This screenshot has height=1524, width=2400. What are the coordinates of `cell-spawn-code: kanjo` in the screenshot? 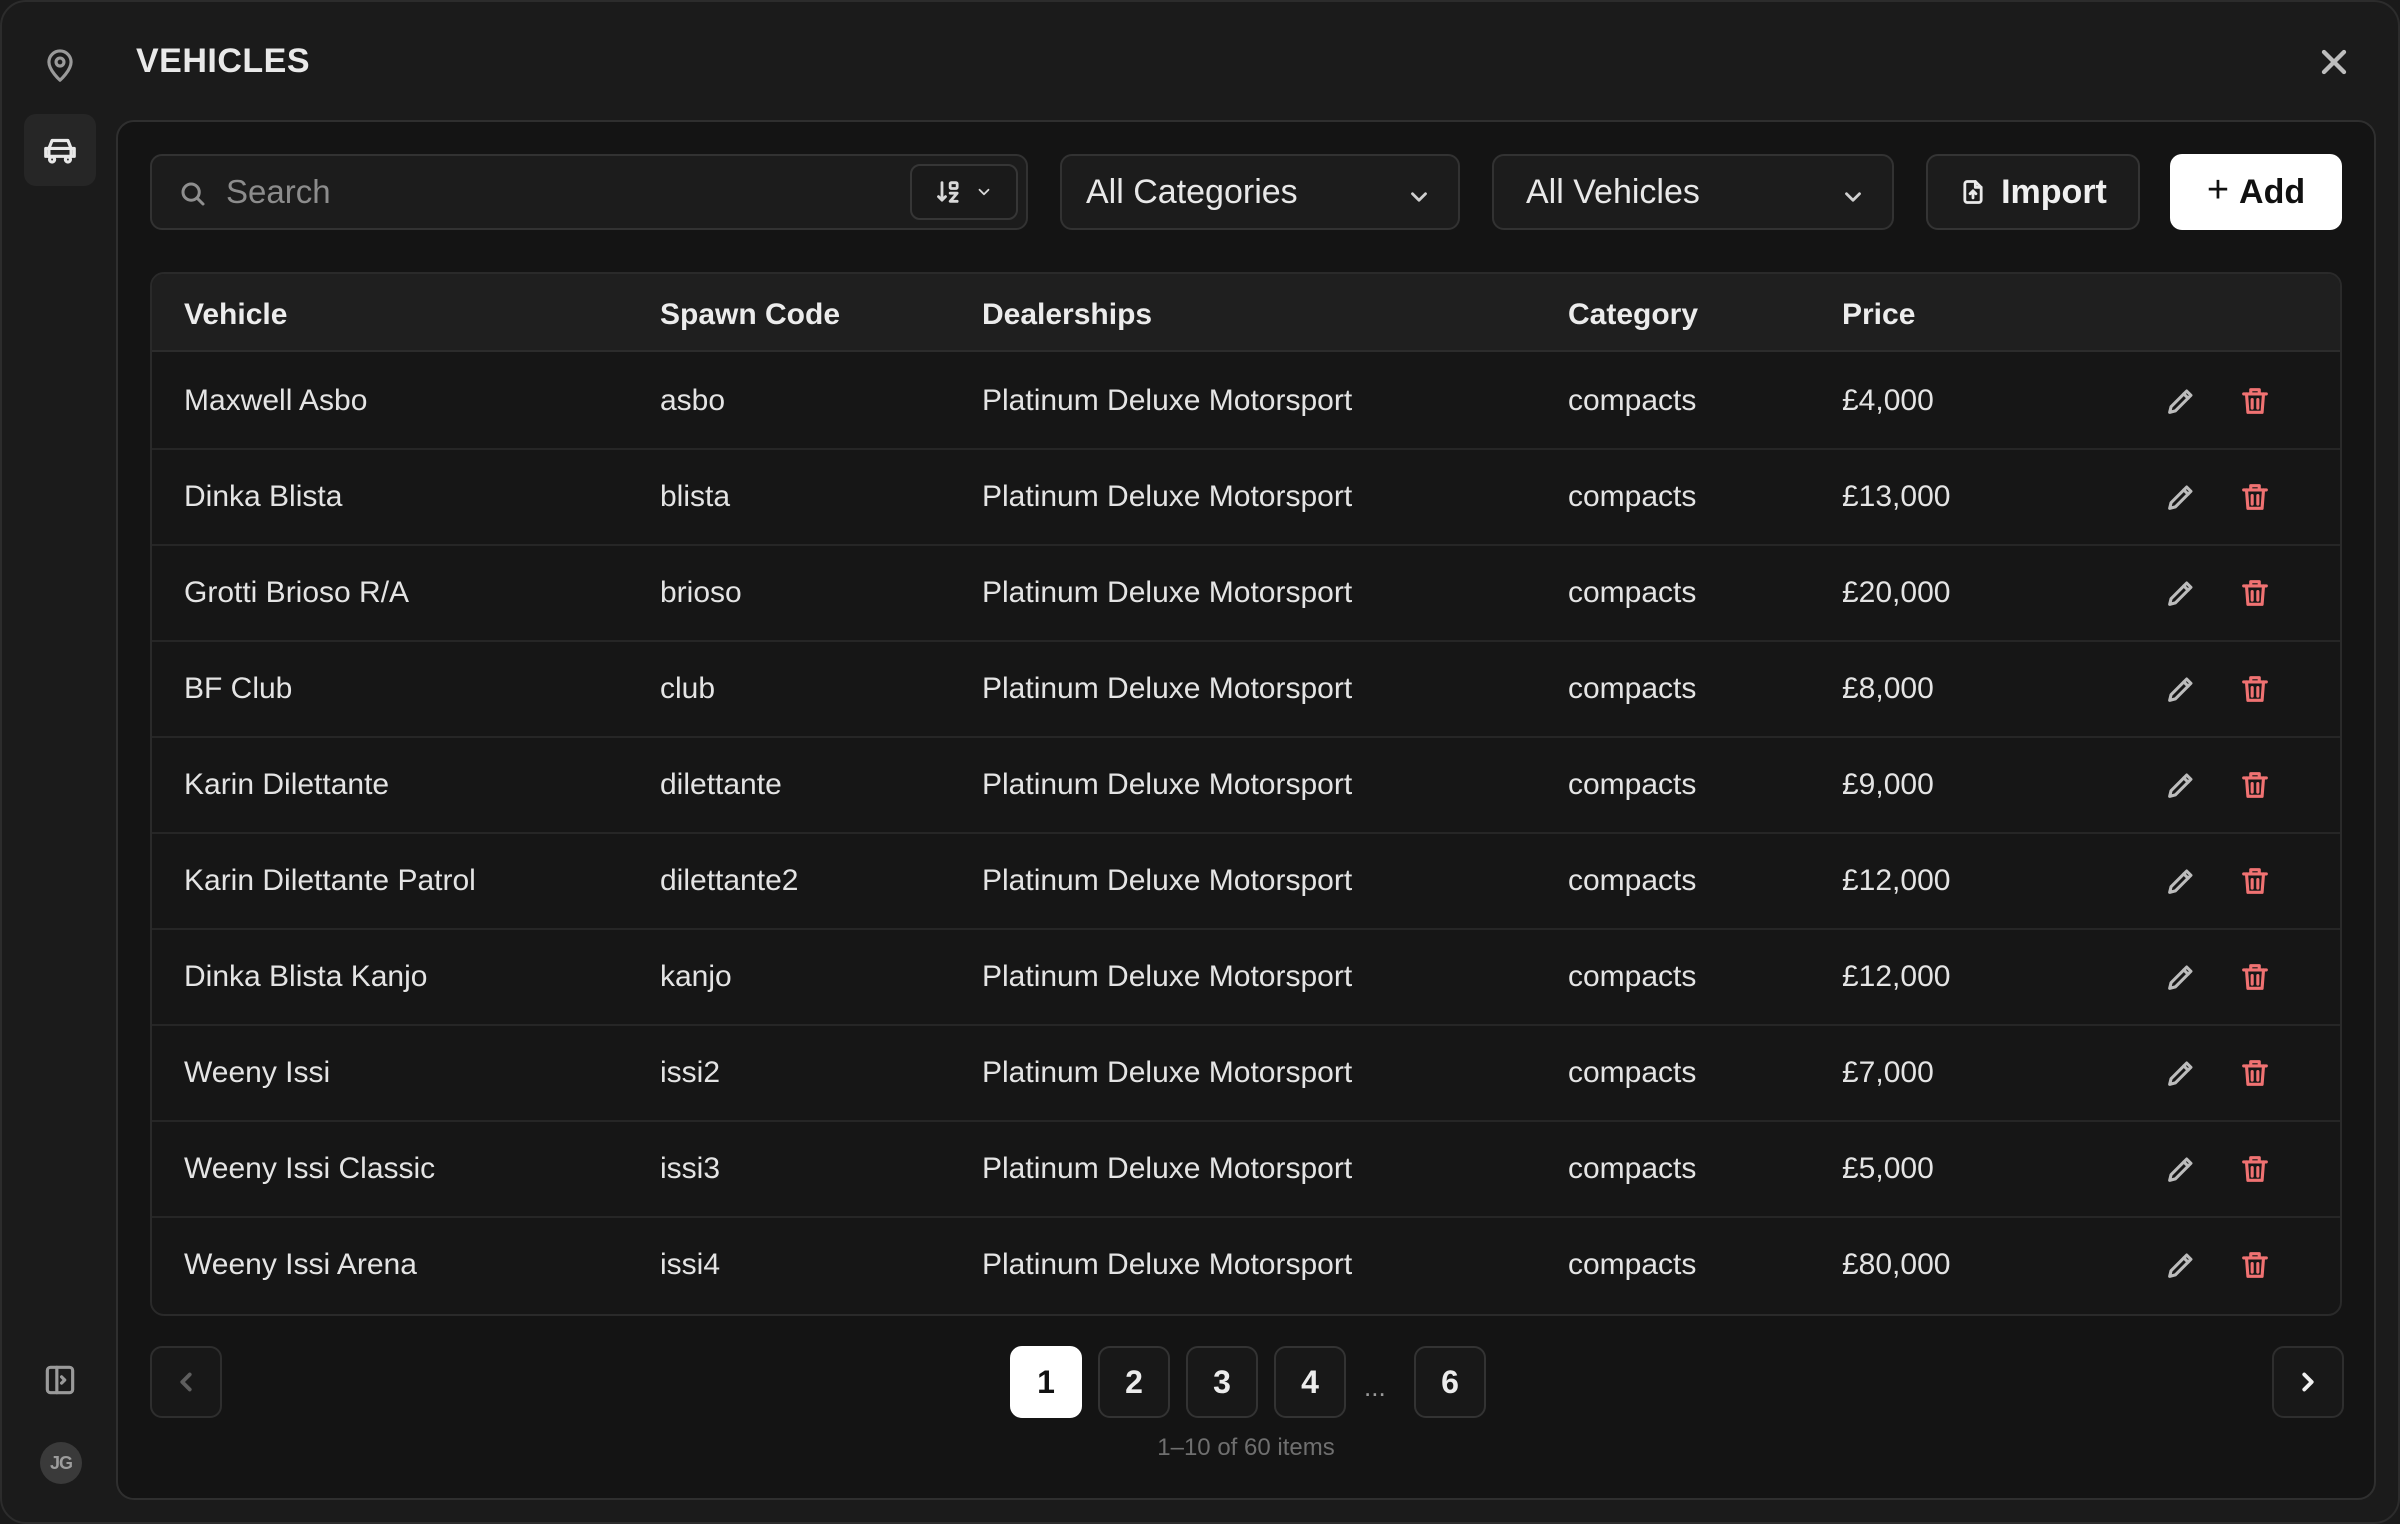 It's located at (696, 976).